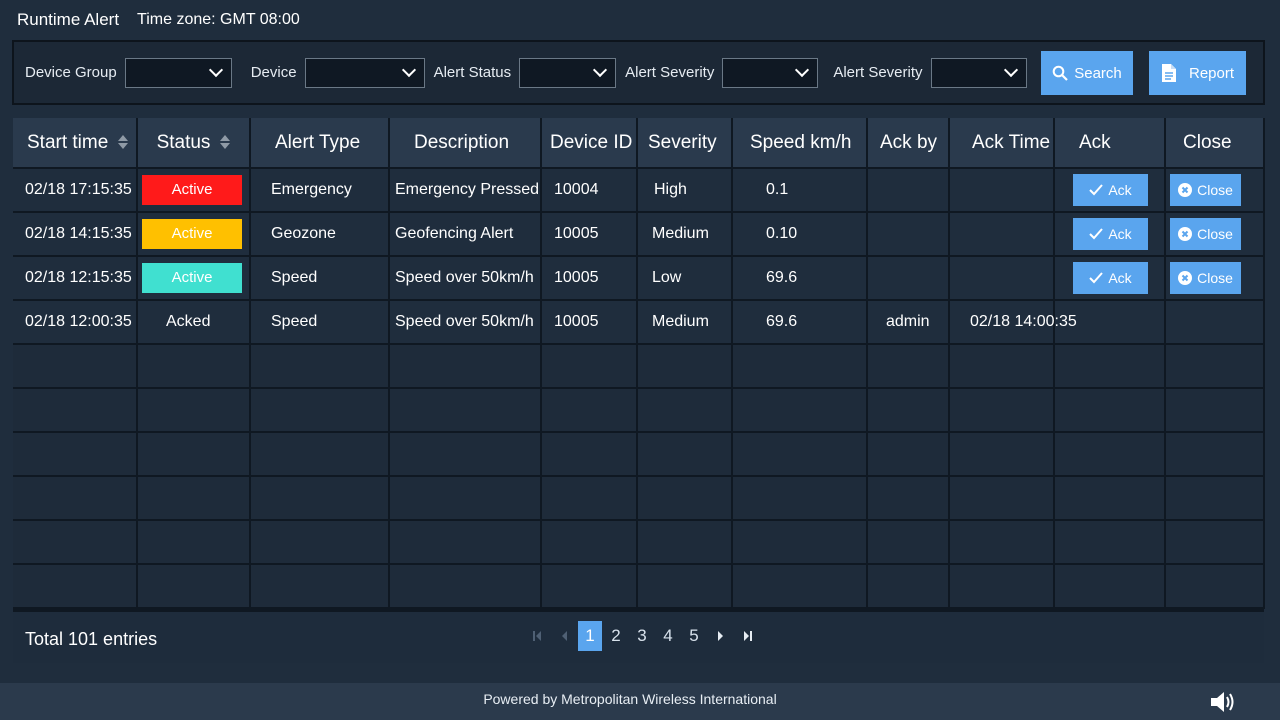 Image resolution: width=1280 pixels, height=720 pixels. What do you see at coordinates (685, 190) in the screenshot?
I see `cell-severity: High` at bounding box center [685, 190].